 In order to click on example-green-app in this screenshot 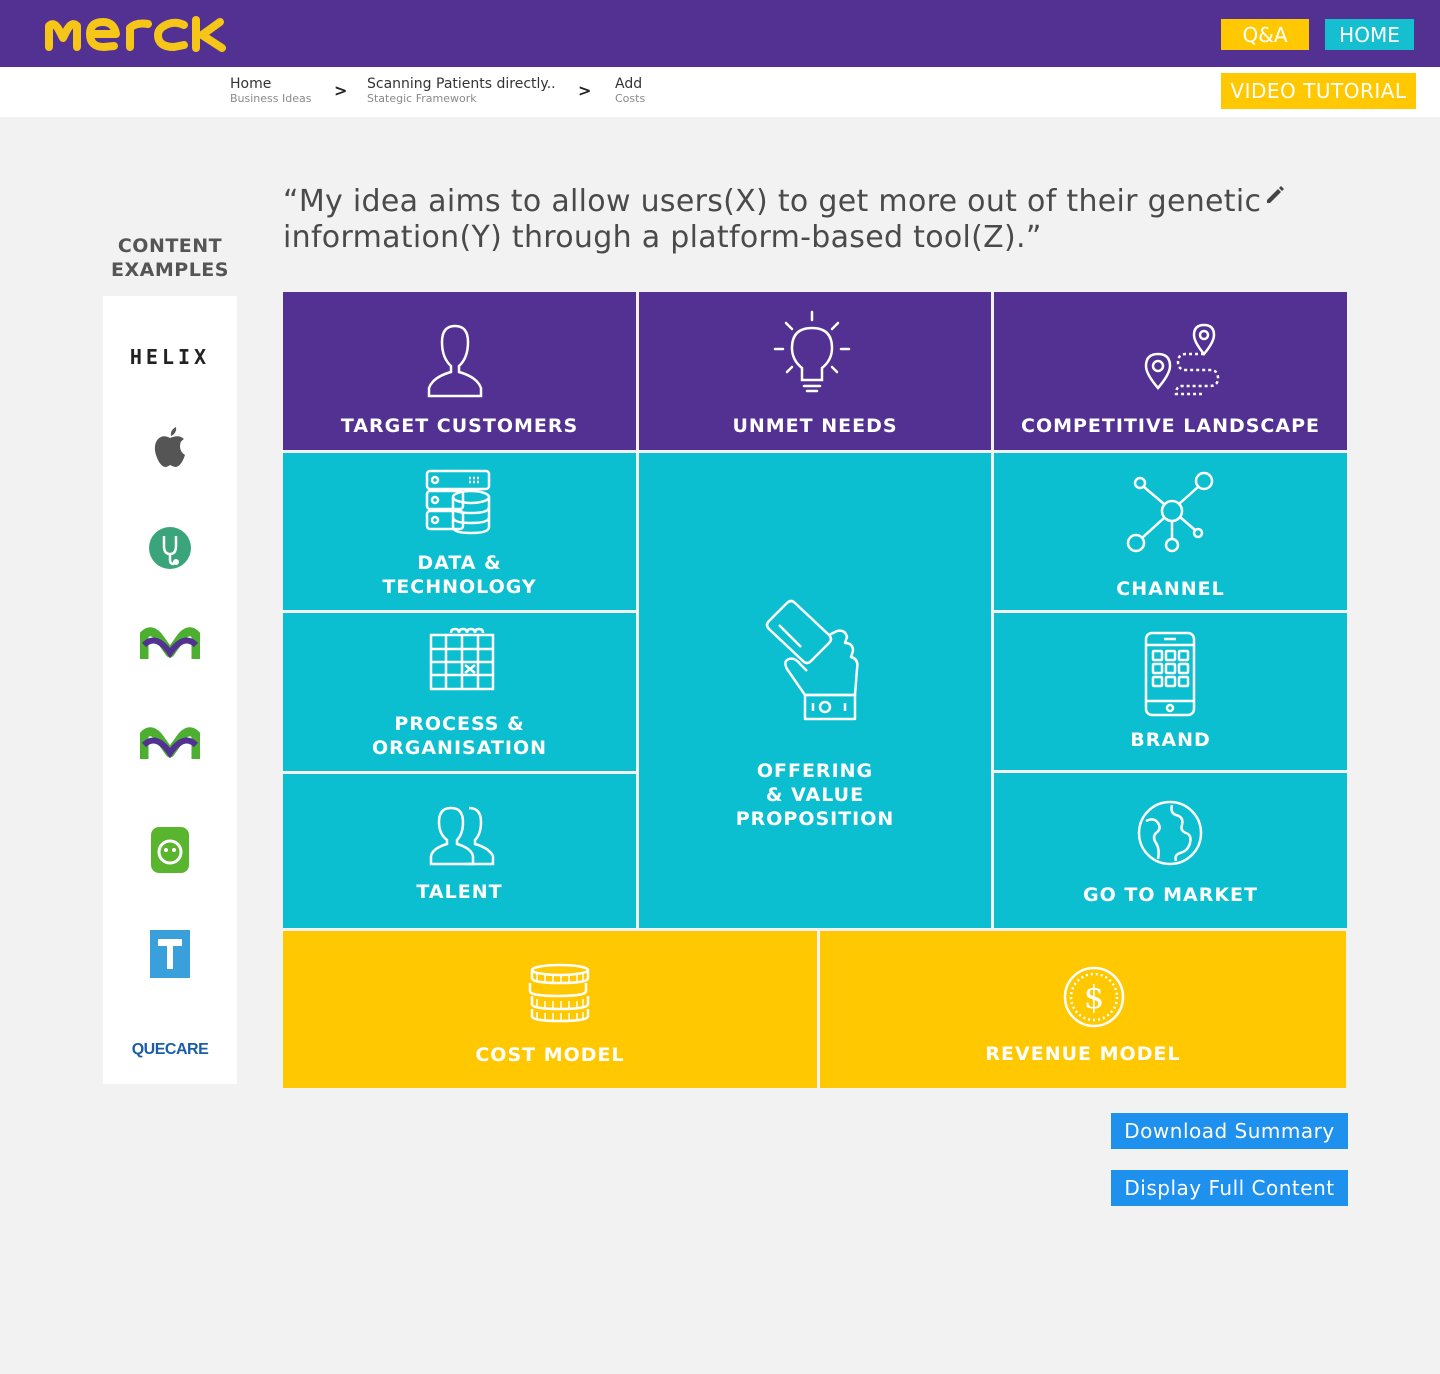, I will do `click(170, 850)`.